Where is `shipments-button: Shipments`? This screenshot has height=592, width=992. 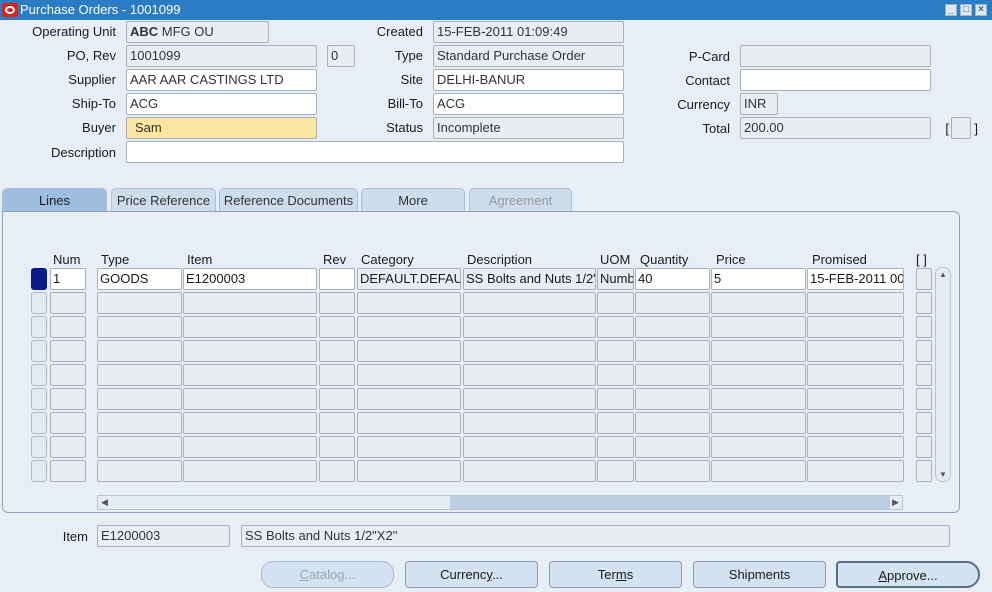
shipments-button: Shipments is located at coordinates (759, 574).